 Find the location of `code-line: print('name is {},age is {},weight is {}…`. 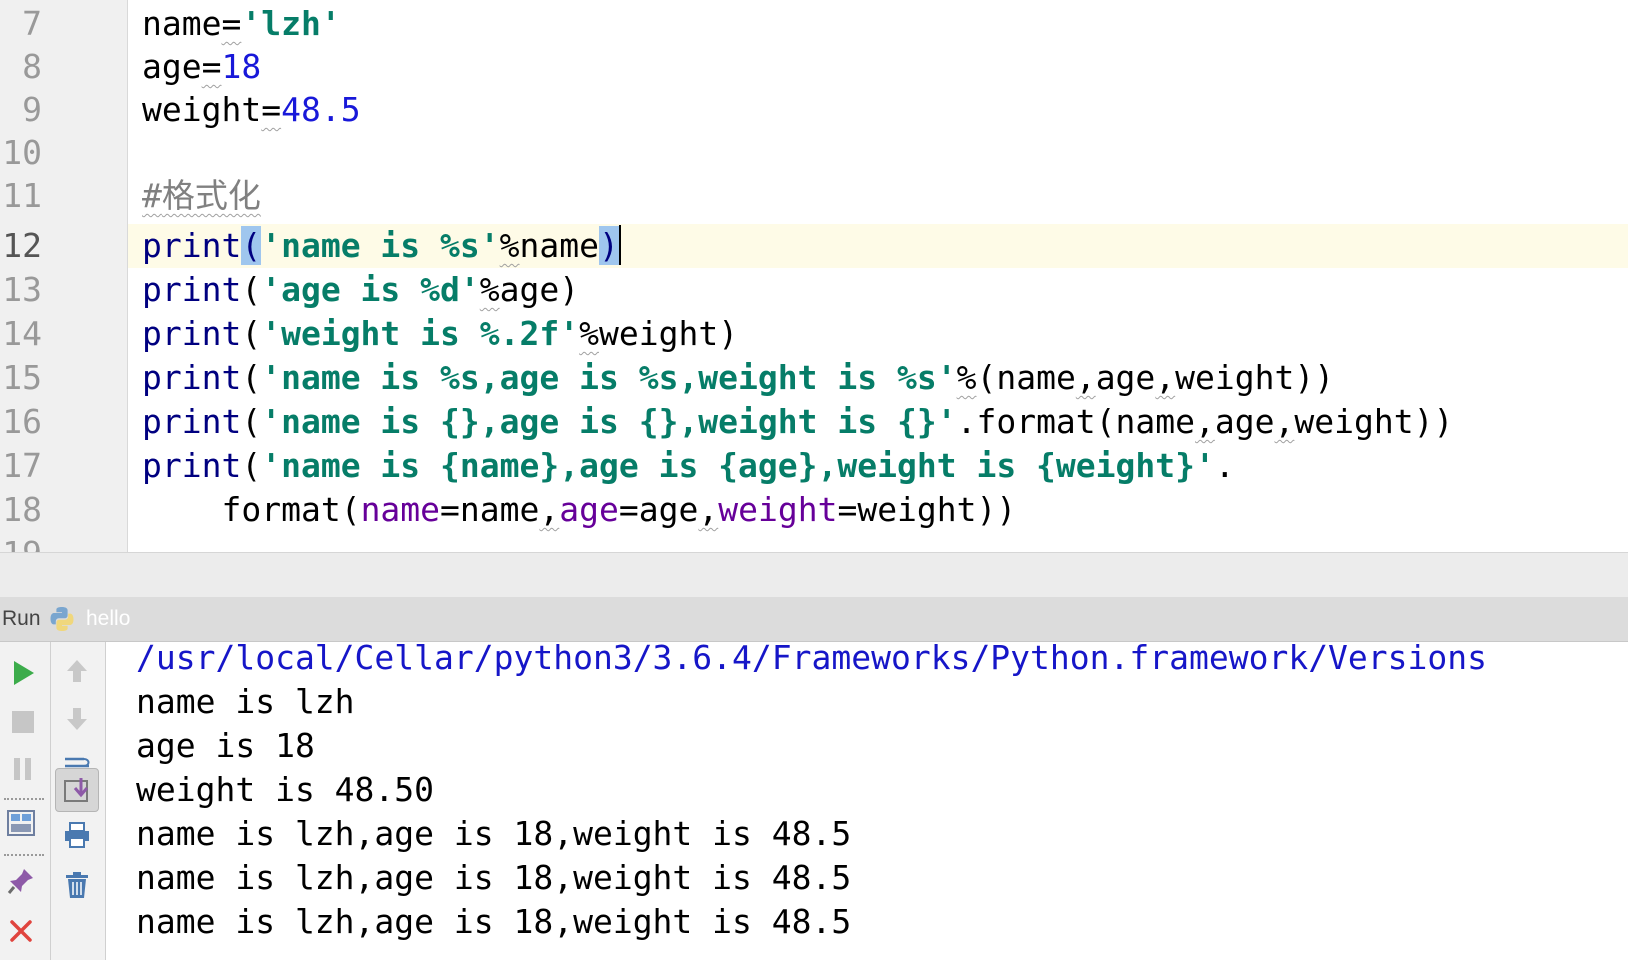

code-line: print('name is {},age is {},weight is {}… is located at coordinates (797, 422).